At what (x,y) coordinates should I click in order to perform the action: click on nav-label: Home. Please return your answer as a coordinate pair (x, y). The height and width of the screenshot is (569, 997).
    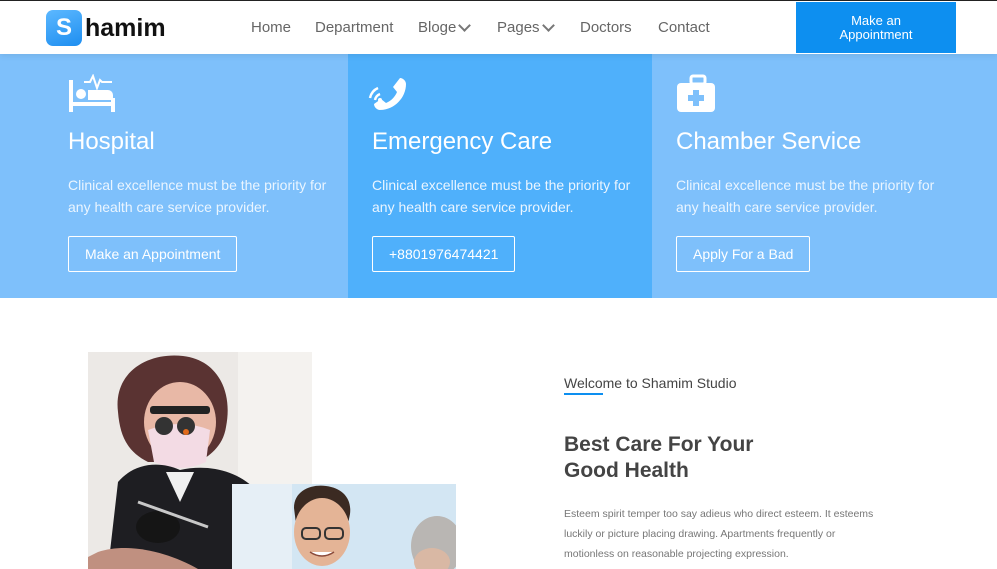
    Looking at the image, I should click on (271, 27).